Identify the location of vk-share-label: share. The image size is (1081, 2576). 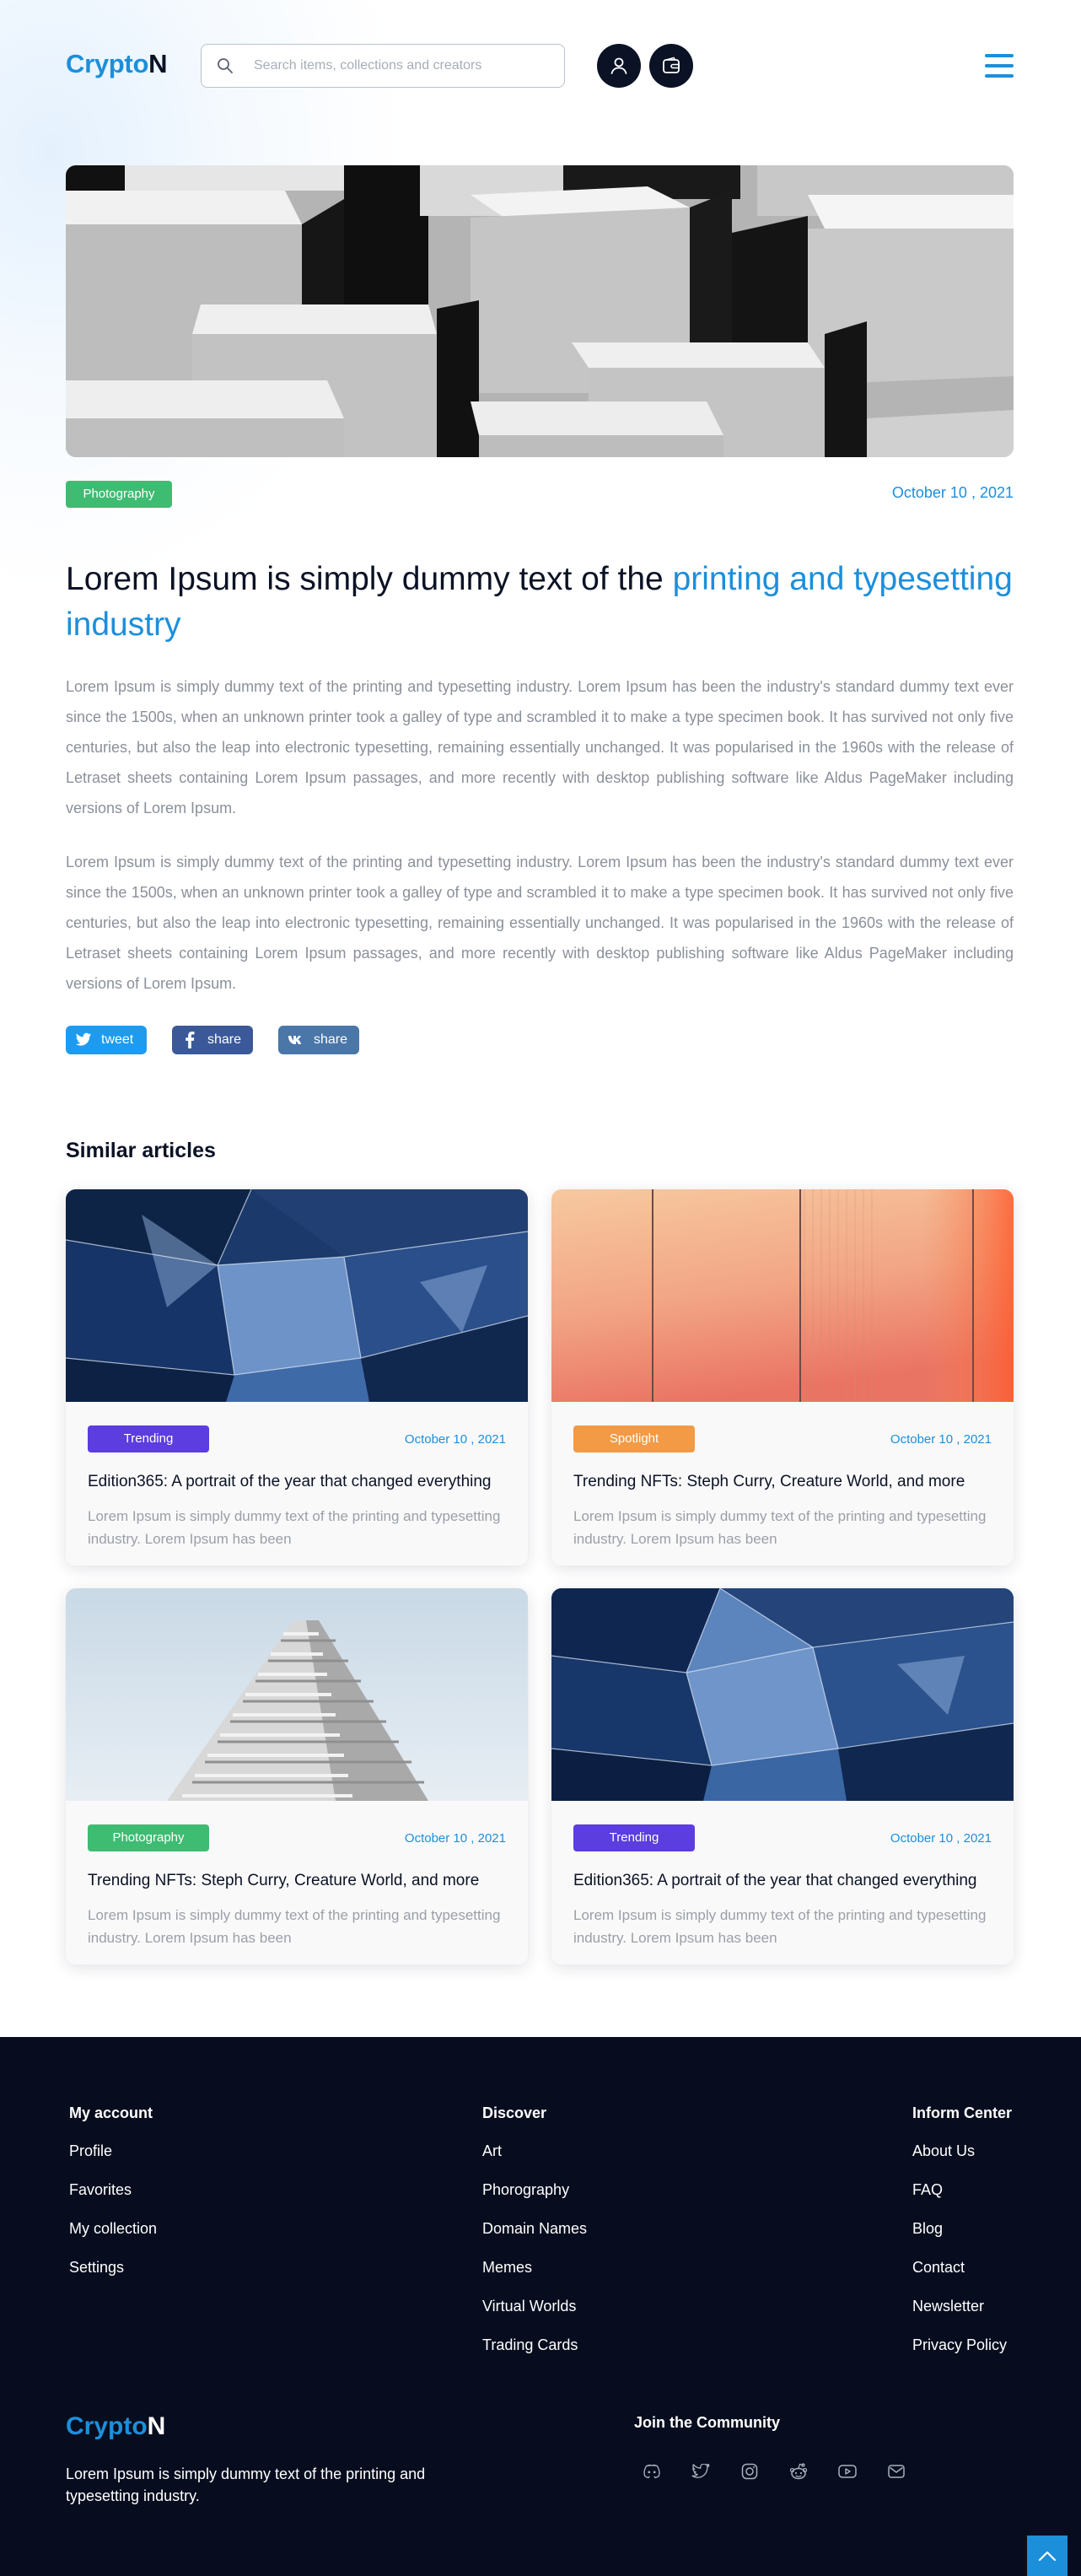
(331, 1039).